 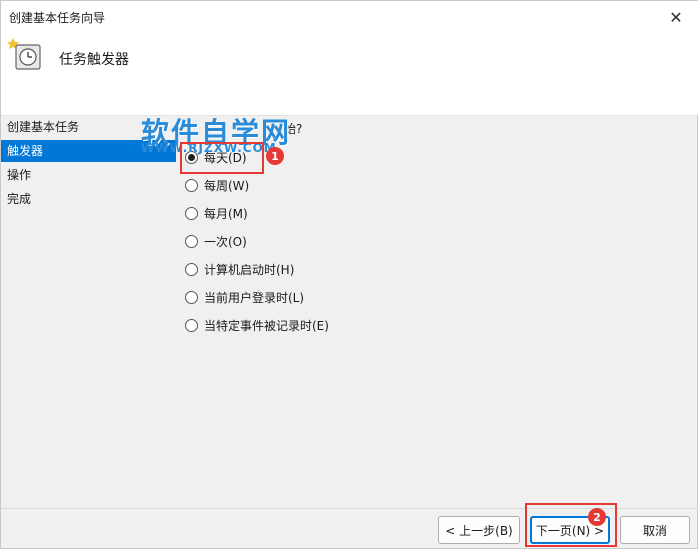 I want to click on annotation-badge-1: 1, so click(x=275, y=156).